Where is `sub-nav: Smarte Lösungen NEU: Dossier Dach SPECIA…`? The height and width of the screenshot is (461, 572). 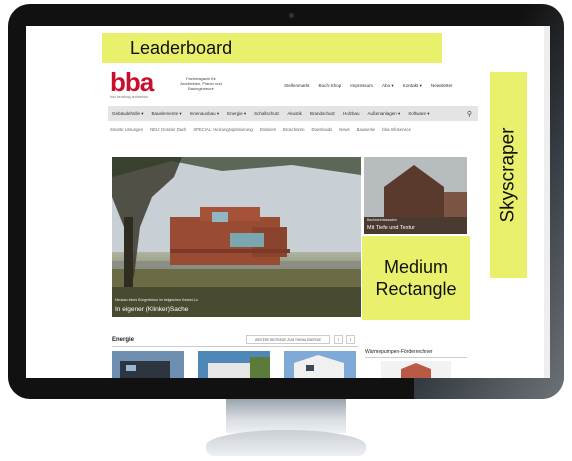
sub-nav: Smarte Lösungen NEU: Dossier Dach SPECIA… is located at coordinates (260, 129).